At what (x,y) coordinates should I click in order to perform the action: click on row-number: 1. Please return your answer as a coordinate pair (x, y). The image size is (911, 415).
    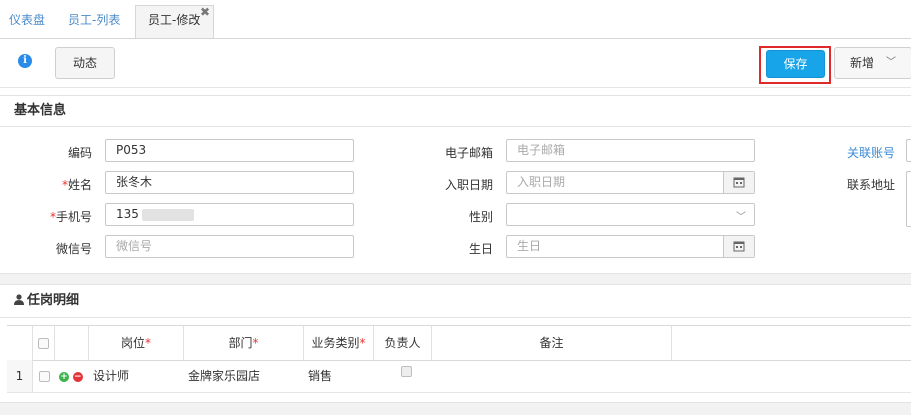
    Looking at the image, I should click on (20, 376).